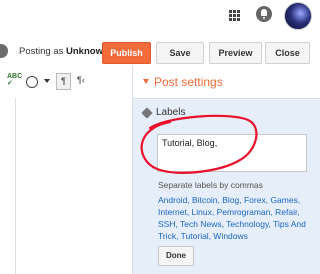  What do you see at coordinates (298, 16) in the screenshot?
I see `avatar` at bounding box center [298, 16].